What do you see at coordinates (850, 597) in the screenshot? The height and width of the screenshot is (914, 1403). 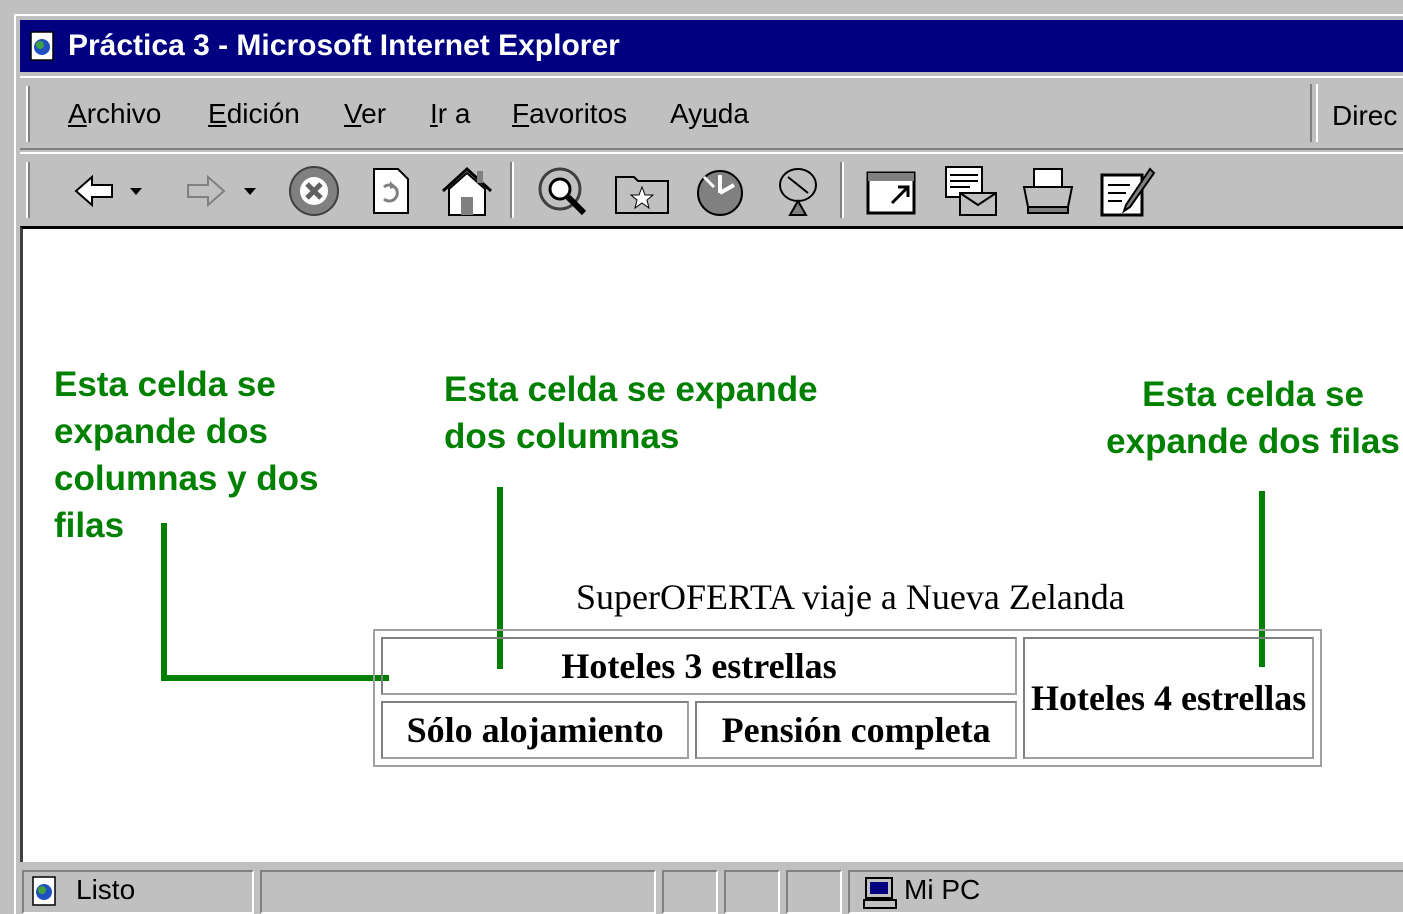 I see `table-caption: SuperOFERTA viaje a Nueva Zelanda` at bounding box center [850, 597].